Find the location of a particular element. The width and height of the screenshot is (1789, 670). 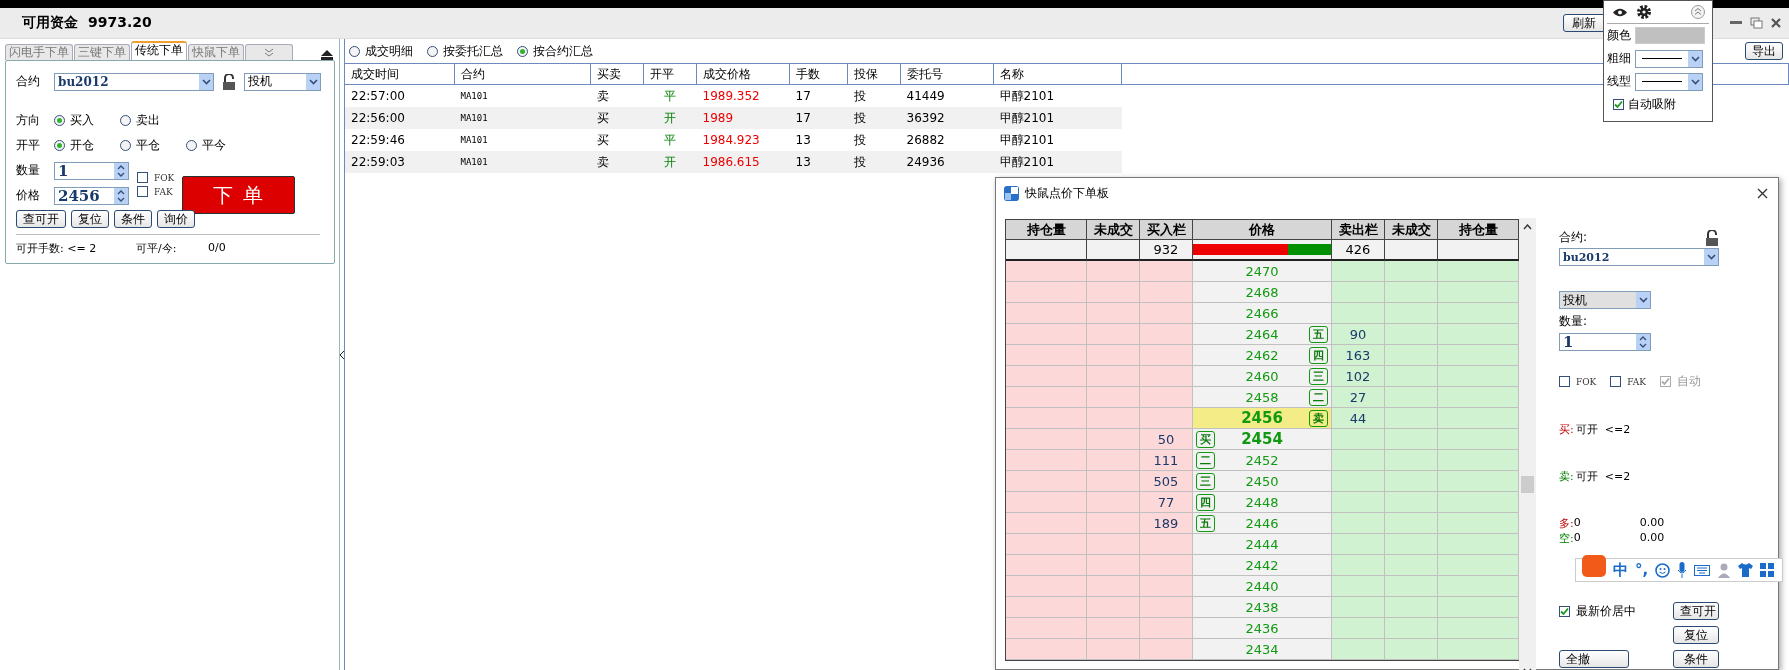

punctuation-toggle: °, is located at coordinates (1642, 570).